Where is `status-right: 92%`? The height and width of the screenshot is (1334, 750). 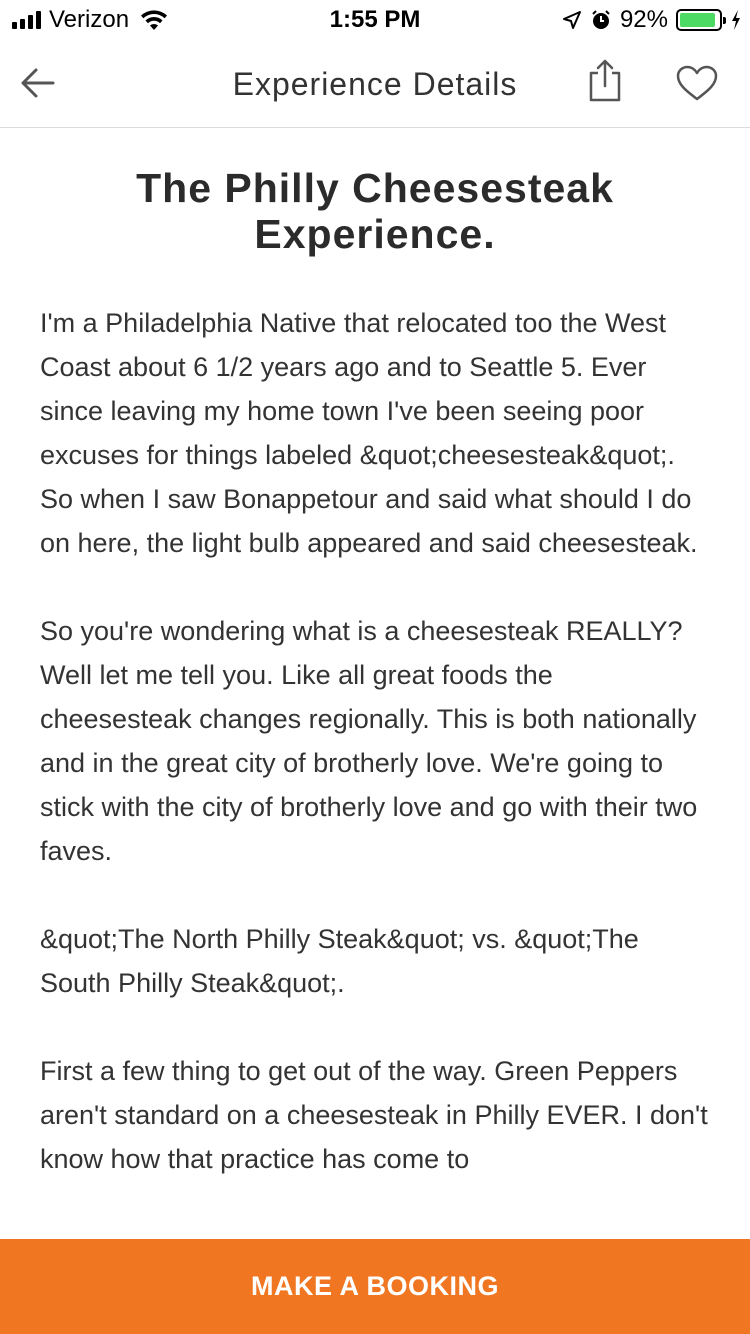
status-right: 92% is located at coordinates (652, 20).